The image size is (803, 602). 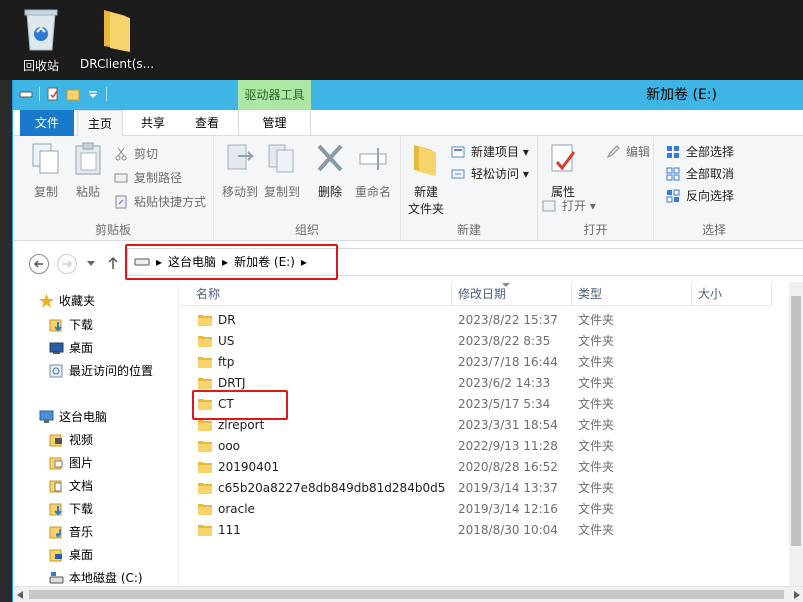 I want to click on paste-shortcut-button: 粘贴快捷方式, so click(x=160, y=202).